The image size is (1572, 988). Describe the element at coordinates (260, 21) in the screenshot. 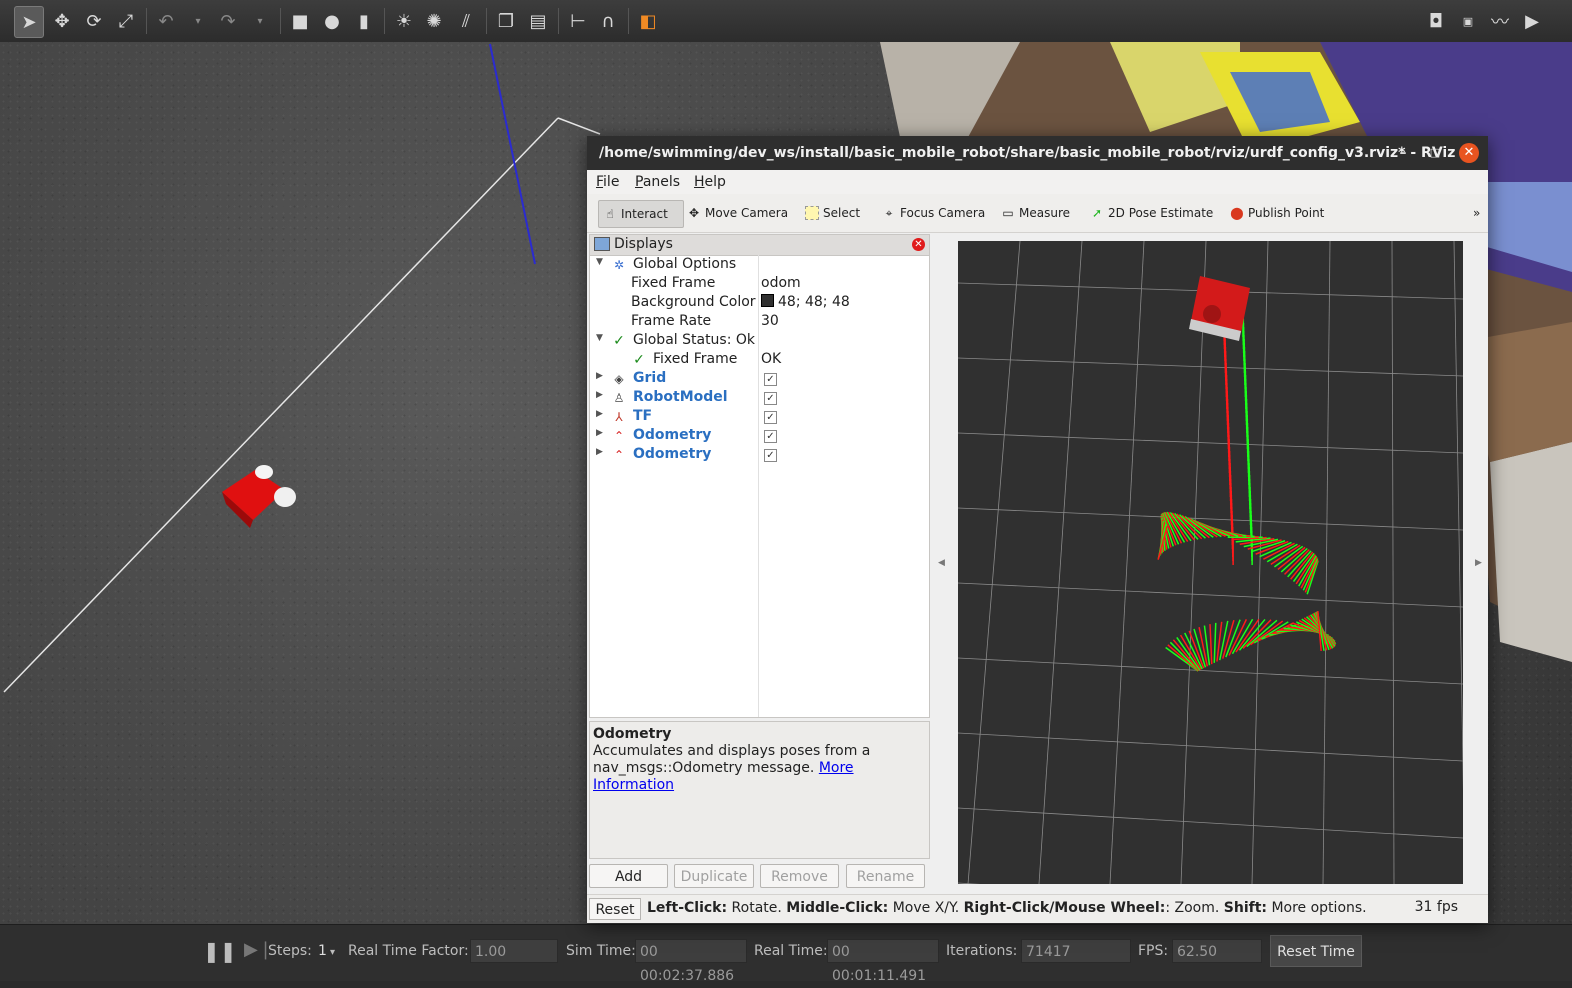

I see `redo-dropdown-icon: ▾` at that location.